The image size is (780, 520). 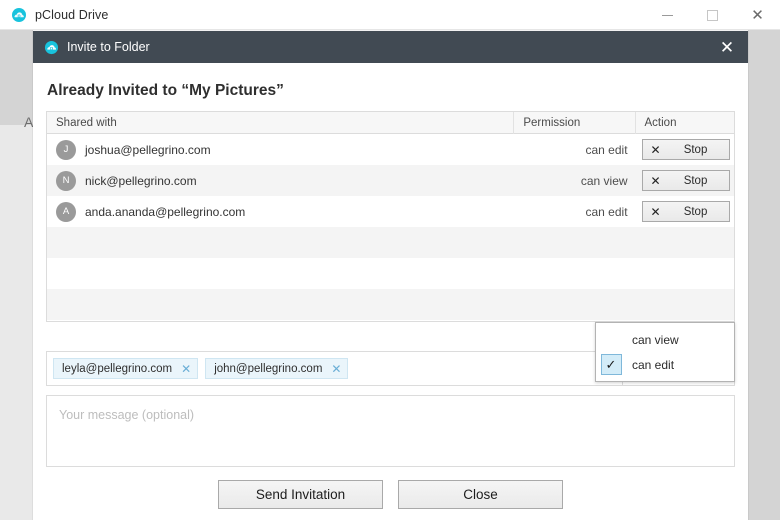 What do you see at coordinates (300, 494) in the screenshot?
I see `send-invitation-button: Send Invitation` at bounding box center [300, 494].